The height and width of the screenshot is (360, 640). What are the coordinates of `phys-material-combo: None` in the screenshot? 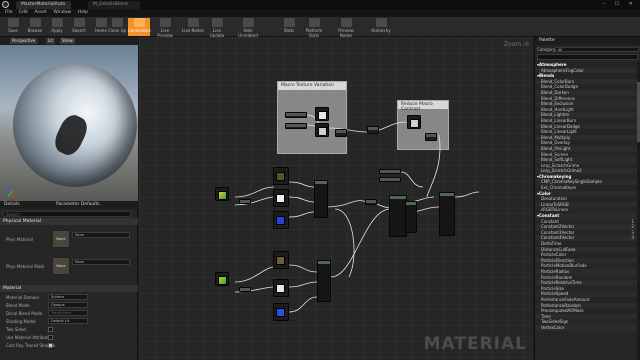 It's located at (101, 235).